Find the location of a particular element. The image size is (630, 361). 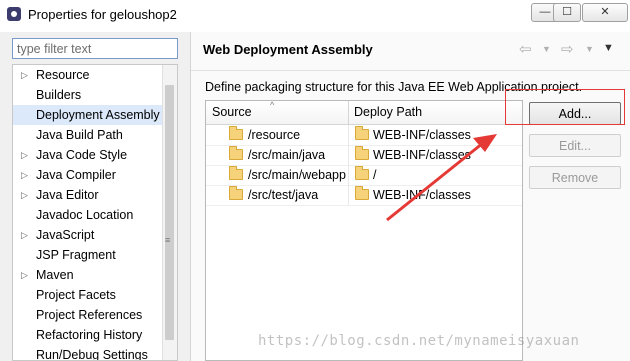

column-label: Source is located at coordinates (232, 112).